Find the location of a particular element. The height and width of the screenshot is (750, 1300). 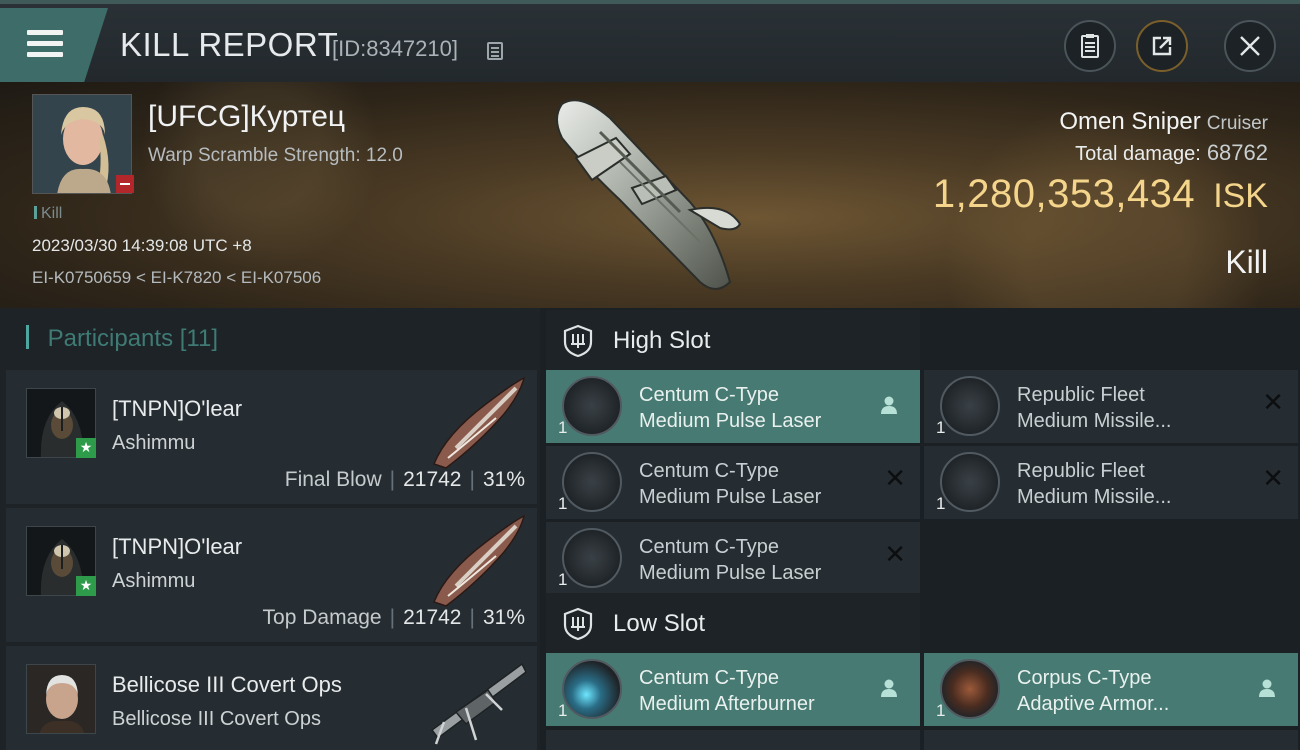

module-name: Centum C-Type Medium Afterburner is located at coordinates (727, 691).